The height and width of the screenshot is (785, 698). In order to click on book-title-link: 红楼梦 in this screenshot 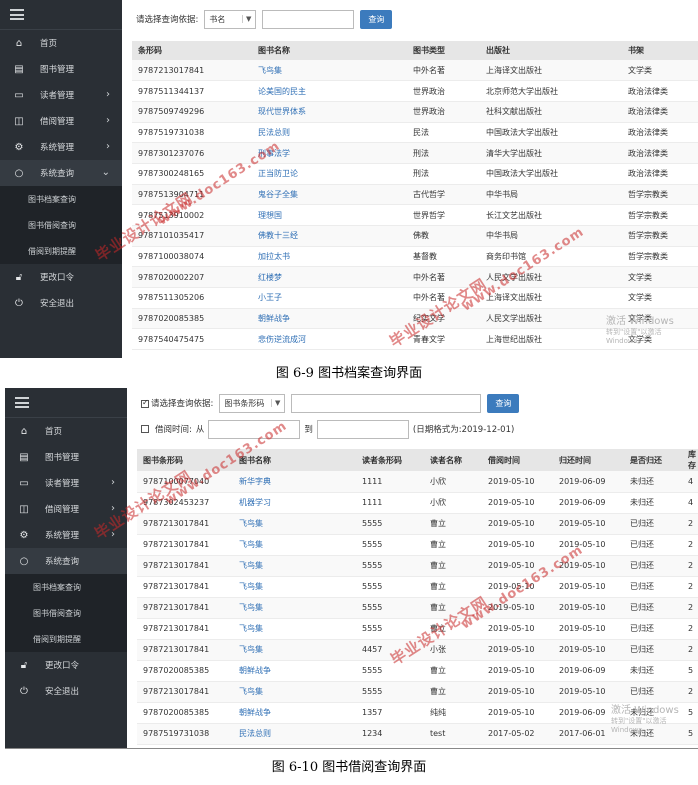, I will do `click(329, 277)`.